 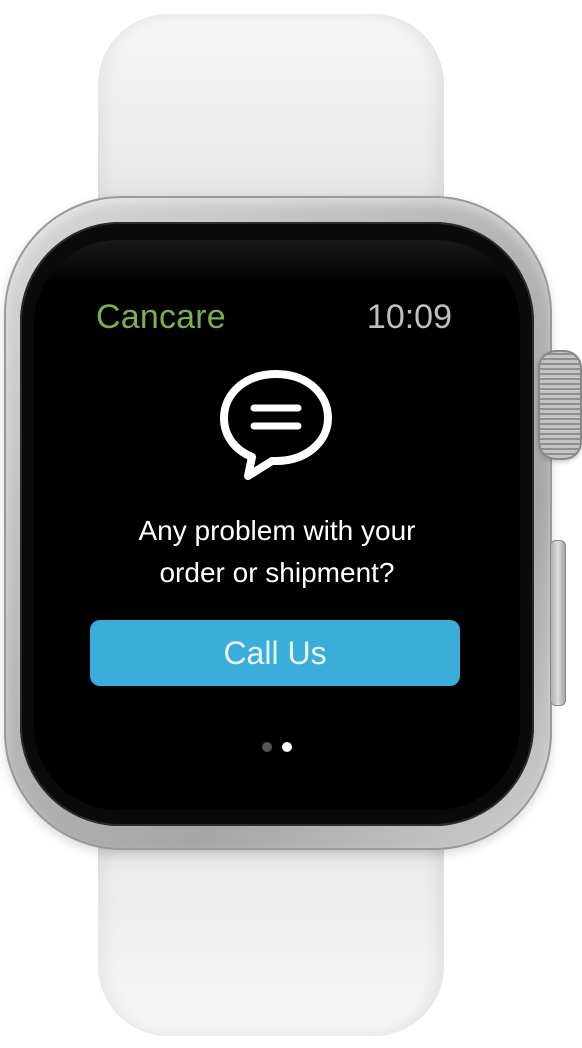 What do you see at coordinates (277, 552) in the screenshot?
I see `prompt-message: Any problem with your order or shipment?` at bounding box center [277, 552].